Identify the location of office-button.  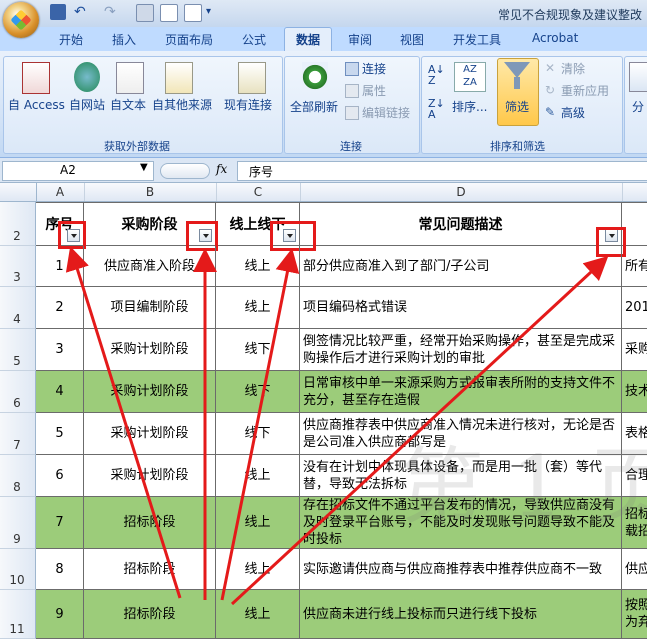
(21, 20).